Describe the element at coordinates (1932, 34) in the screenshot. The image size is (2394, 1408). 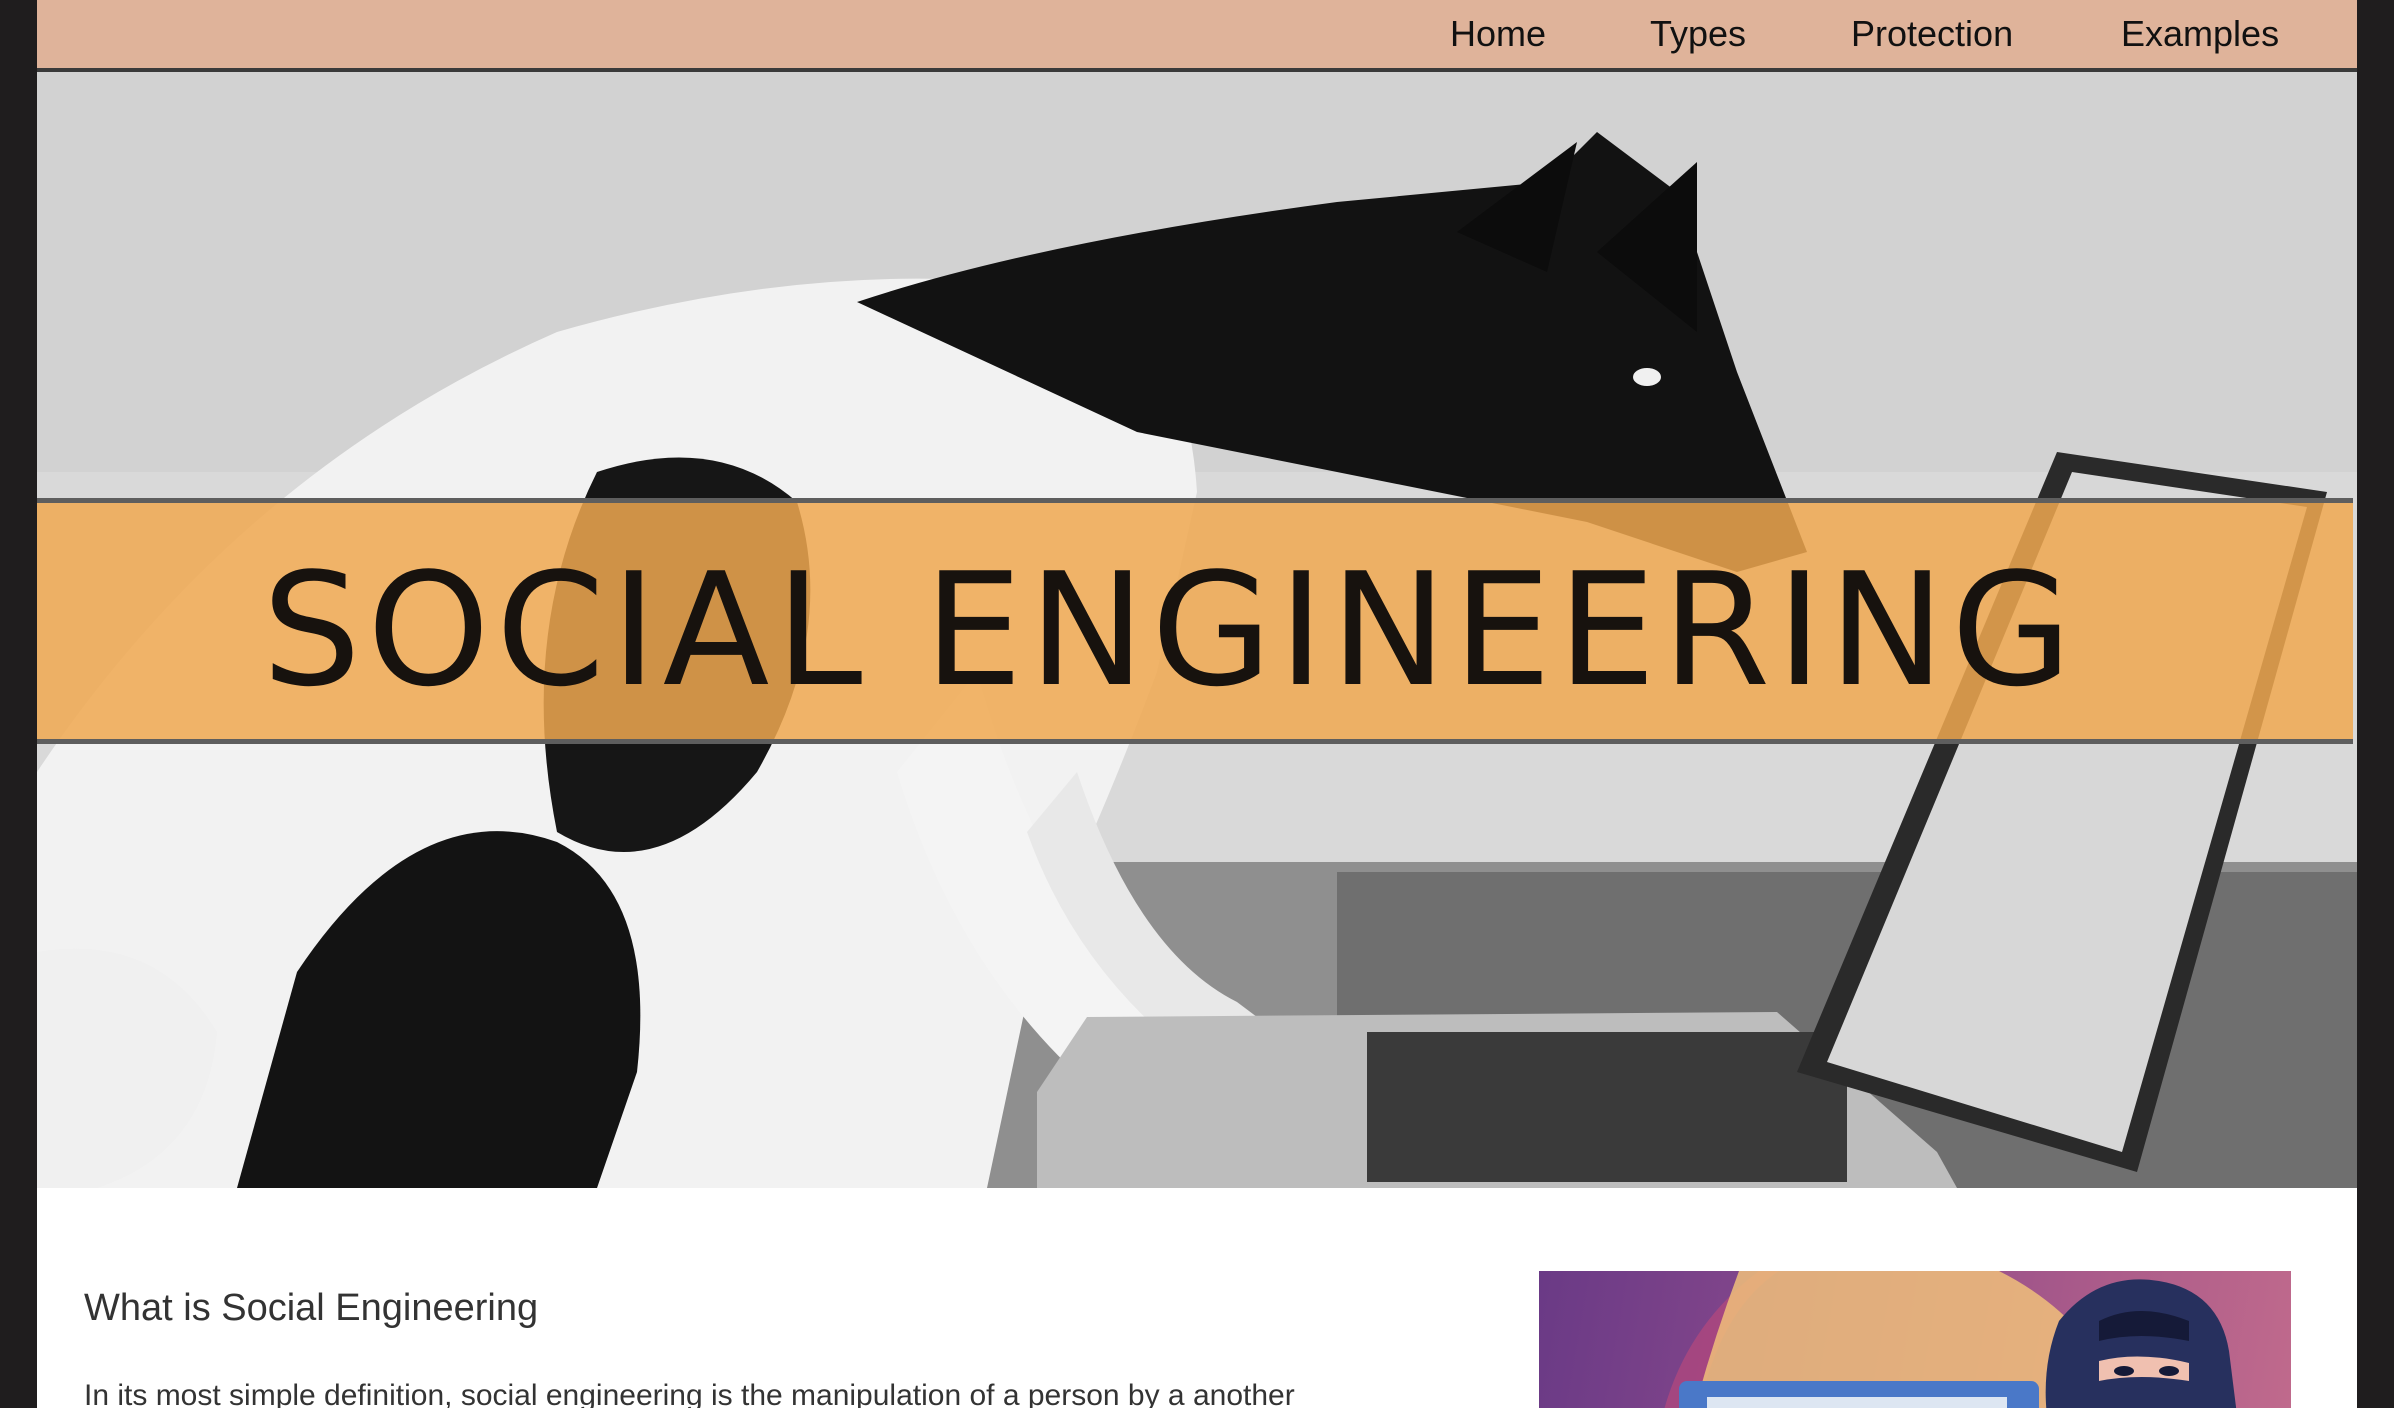
I see `nav-protection-link: Protection` at that location.